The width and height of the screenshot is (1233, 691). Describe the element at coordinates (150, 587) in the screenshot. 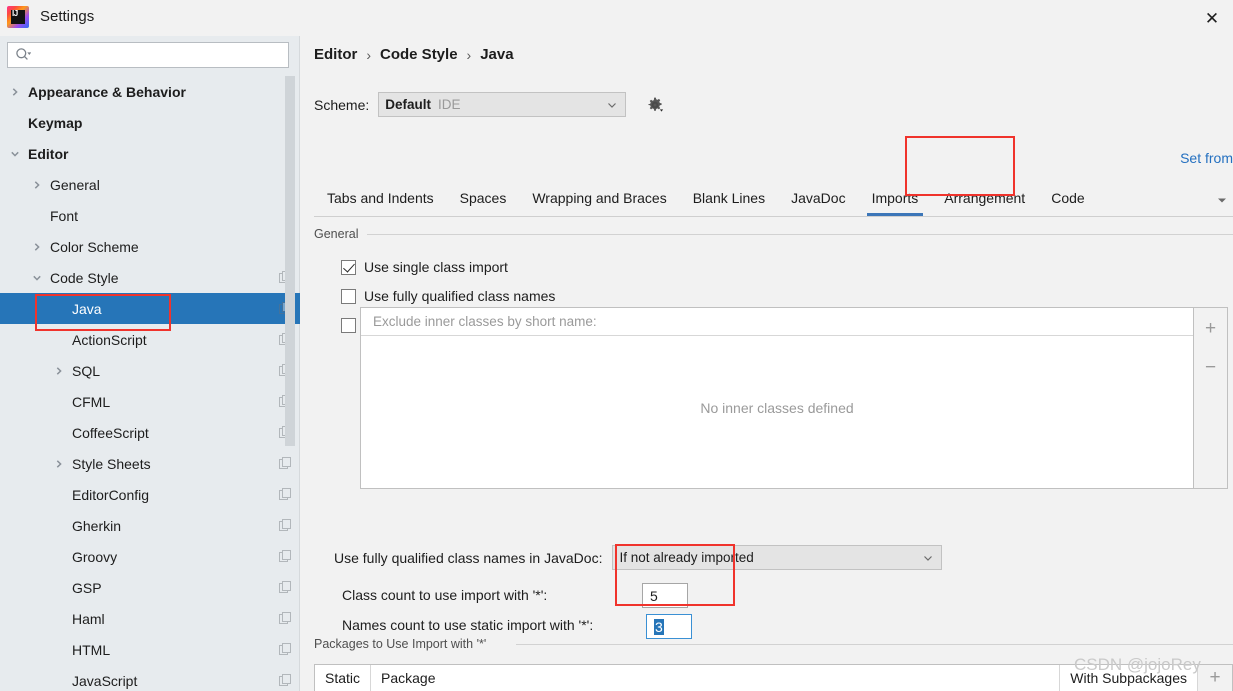

I see `sidebar-item-gsp: GSP` at that location.